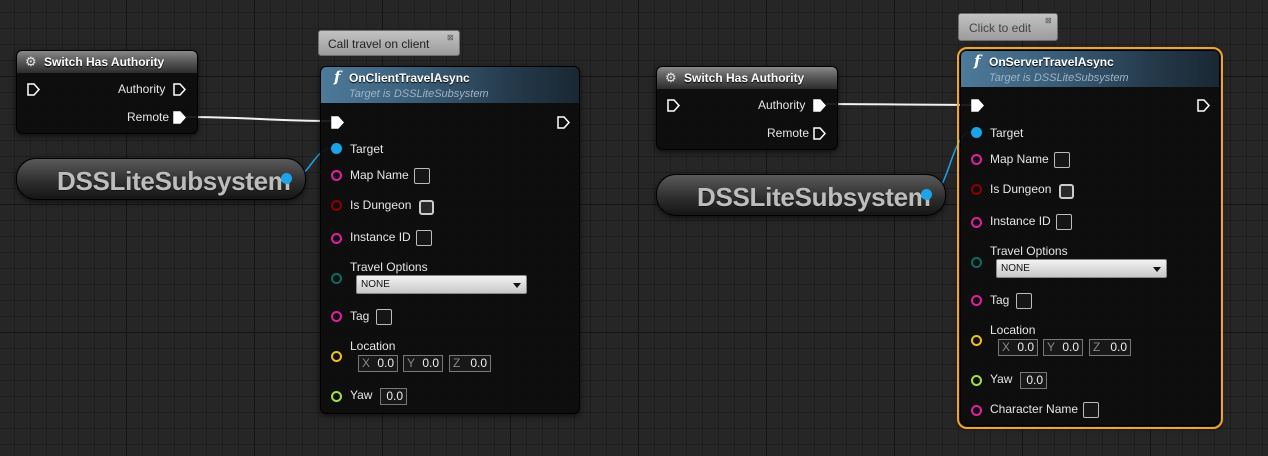  What do you see at coordinates (1091, 410) in the screenshot?
I see `character-name-input` at bounding box center [1091, 410].